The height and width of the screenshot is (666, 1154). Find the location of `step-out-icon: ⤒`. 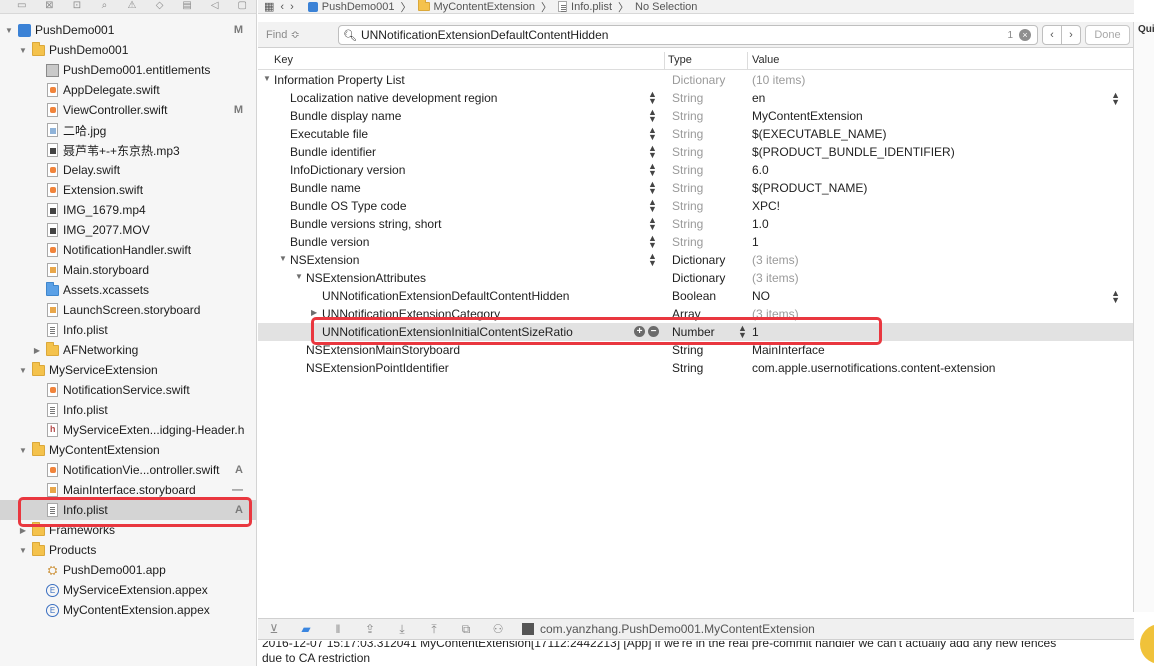

step-out-icon: ⤒ is located at coordinates (434, 629).